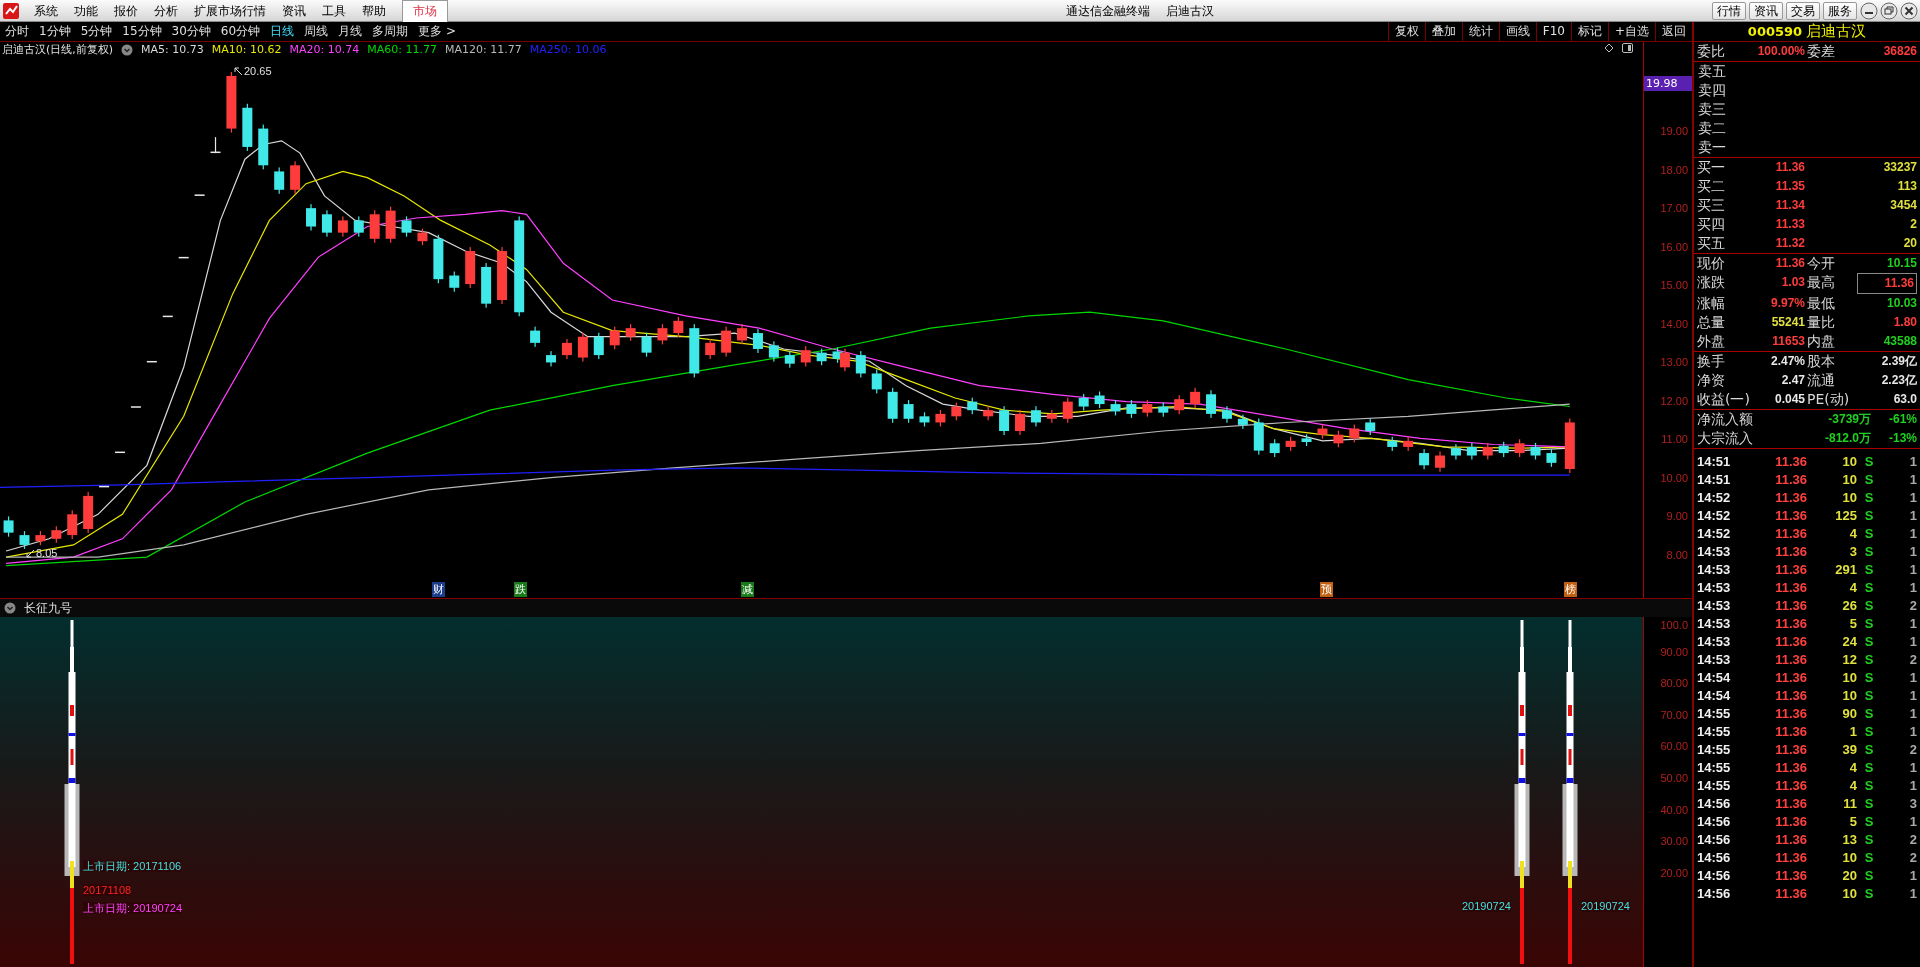 The height and width of the screenshot is (967, 1920). What do you see at coordinates (1480, 31) in the screenshot?
I see `chart-tool-button: 统计` at bounding box center [1480, 31].